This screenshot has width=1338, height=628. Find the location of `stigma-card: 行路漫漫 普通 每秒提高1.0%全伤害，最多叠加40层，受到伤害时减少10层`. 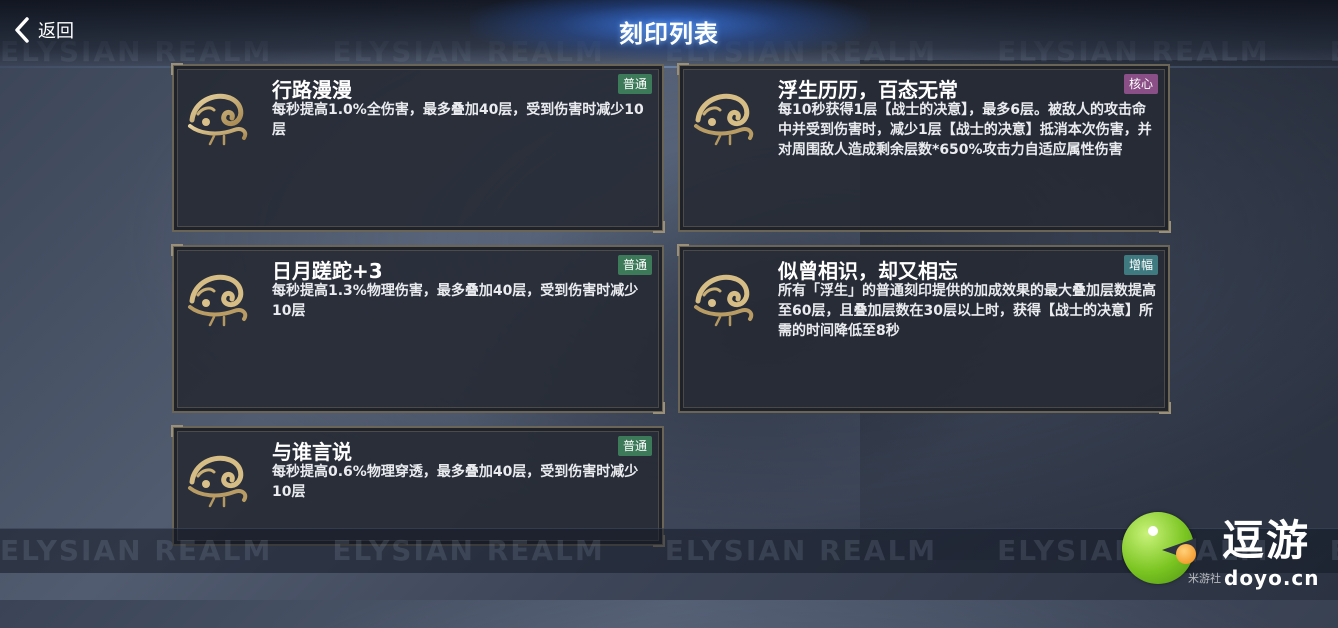

stigma-card: 行路漫漫 普通 每秒提高1.0%全伤害，最多叠加40层，受到伤害时减少10层 is located at coordinates (418, 148).